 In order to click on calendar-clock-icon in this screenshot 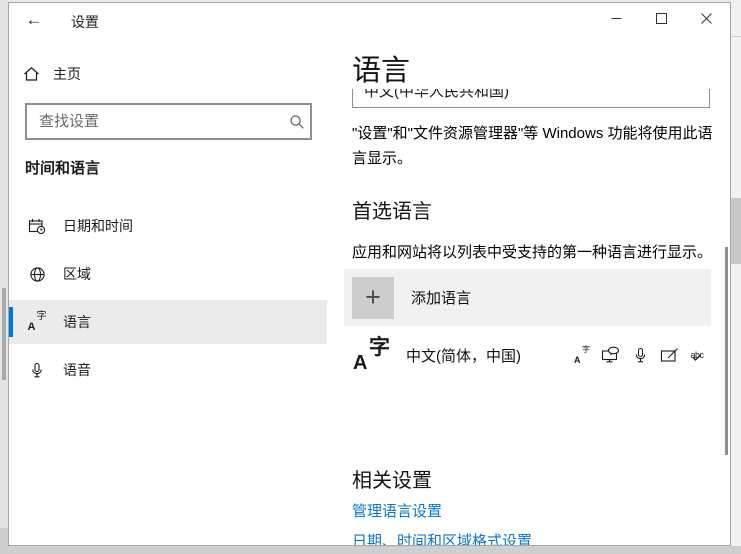, I will do `click(37, 226)`.